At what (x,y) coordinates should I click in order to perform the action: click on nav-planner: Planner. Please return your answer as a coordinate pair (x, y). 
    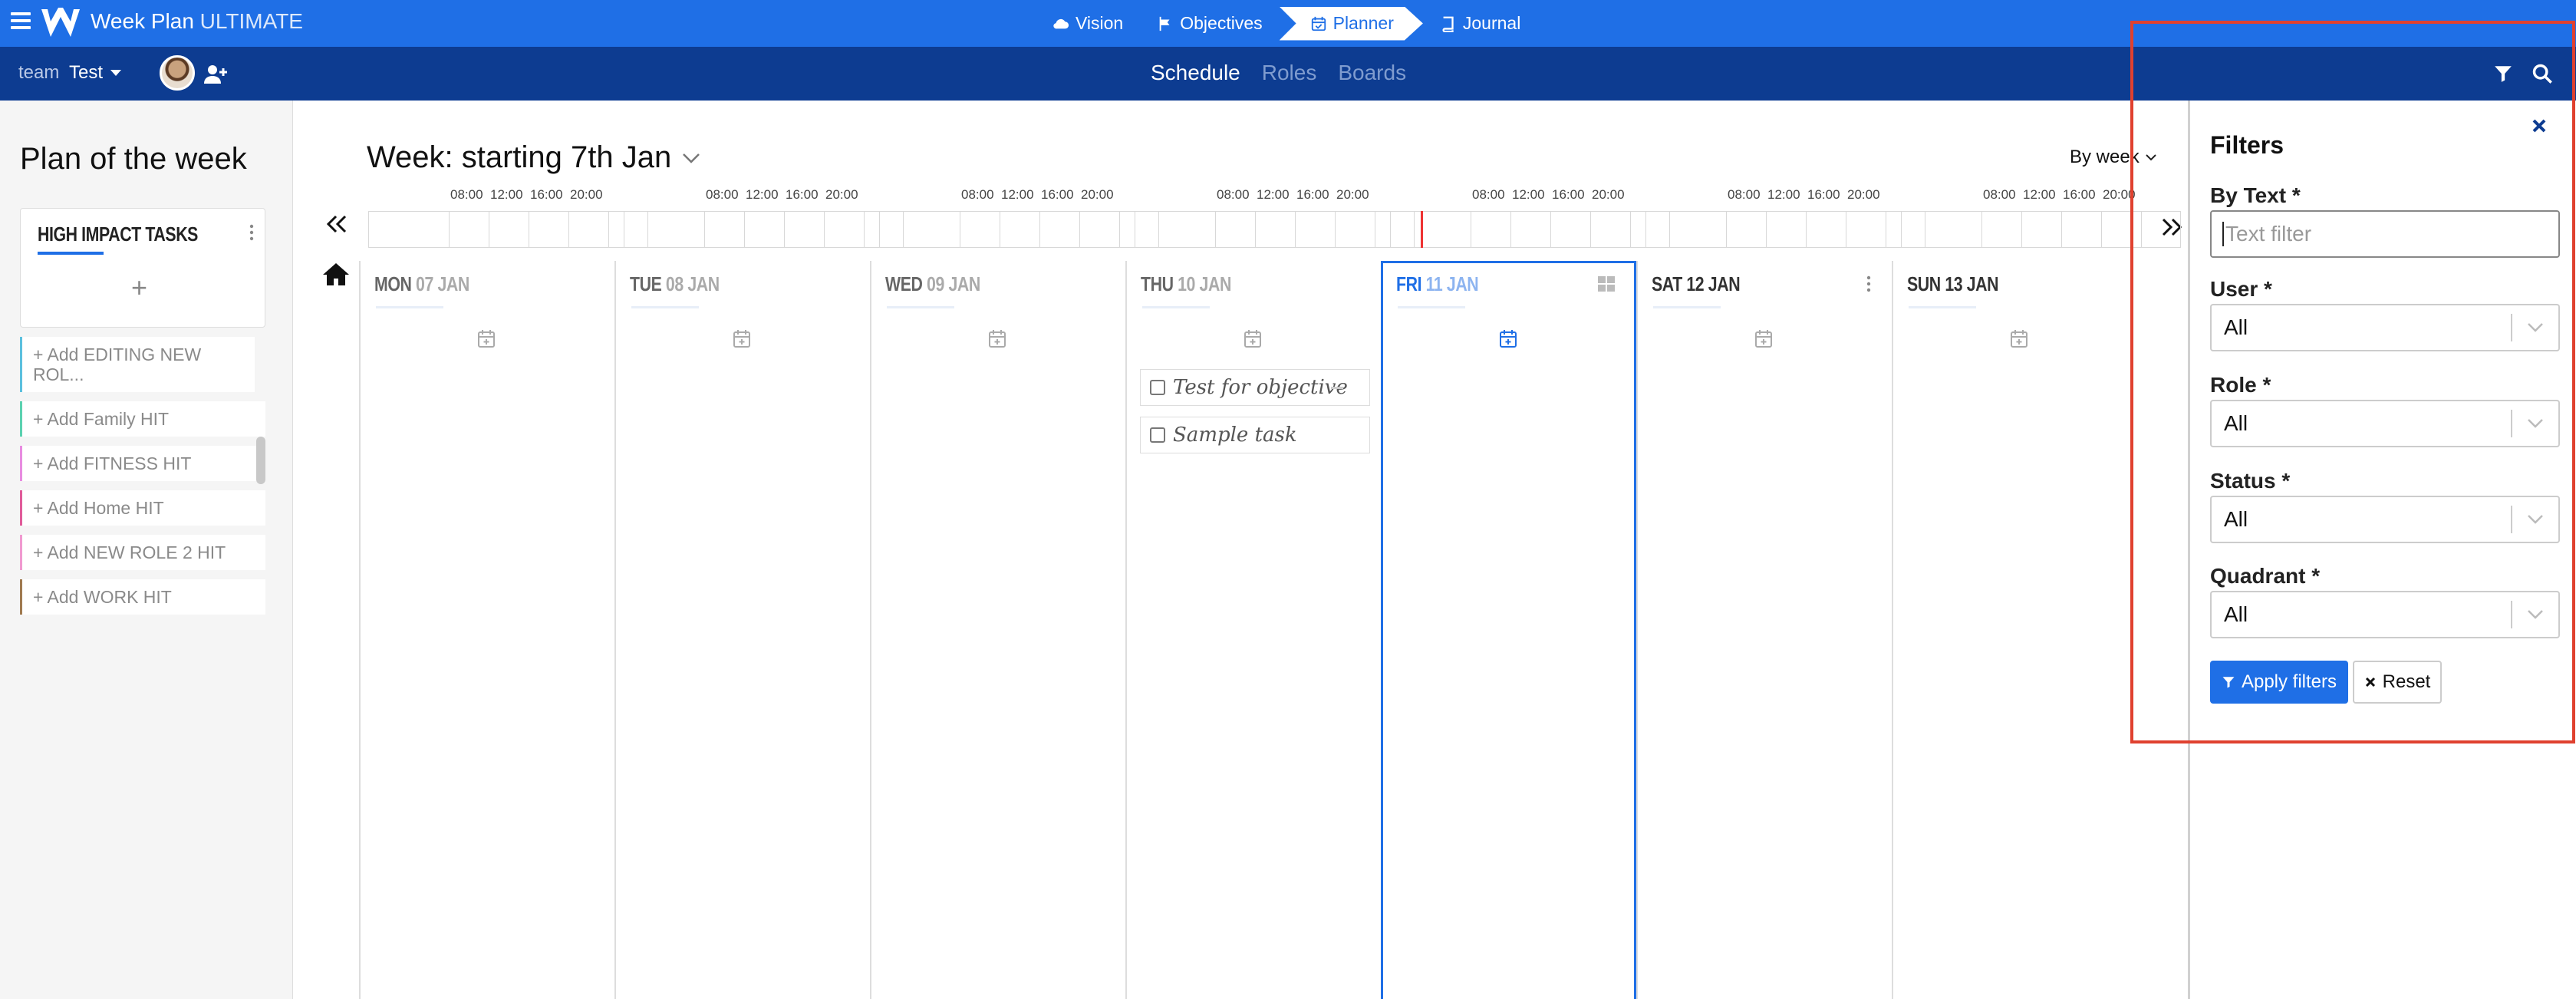
    Looking at the image, I should click on (1351, 24).